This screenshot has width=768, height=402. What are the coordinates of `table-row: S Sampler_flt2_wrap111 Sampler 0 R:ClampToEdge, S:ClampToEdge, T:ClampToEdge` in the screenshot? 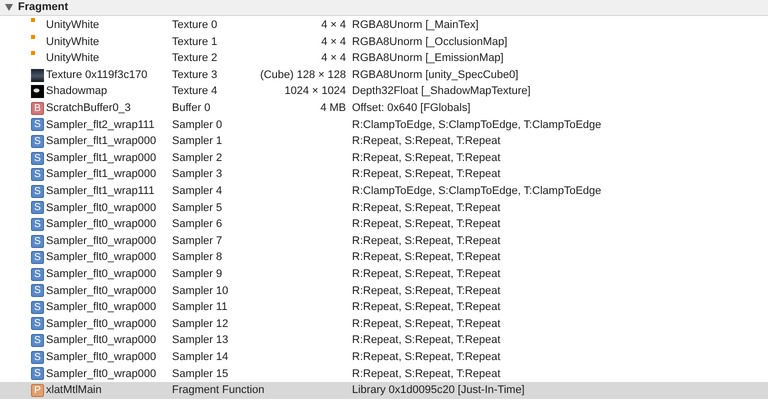 It's located at (384, 125).